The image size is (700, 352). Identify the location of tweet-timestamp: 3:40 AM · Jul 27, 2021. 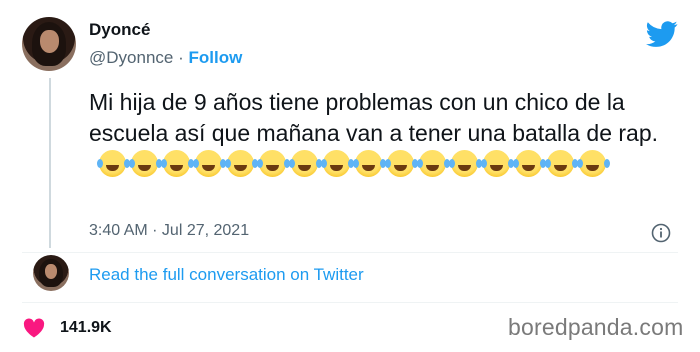
(169, 231).